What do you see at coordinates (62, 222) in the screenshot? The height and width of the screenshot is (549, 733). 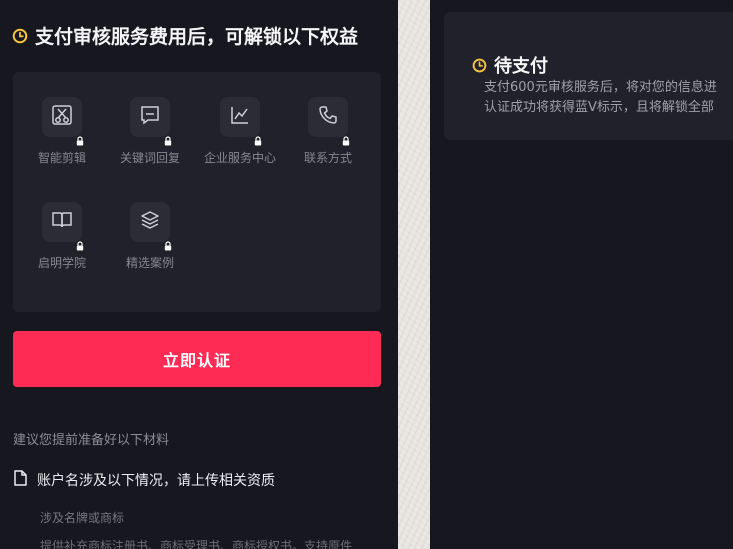 I see `book-icon` at bounding box center [62, 222].